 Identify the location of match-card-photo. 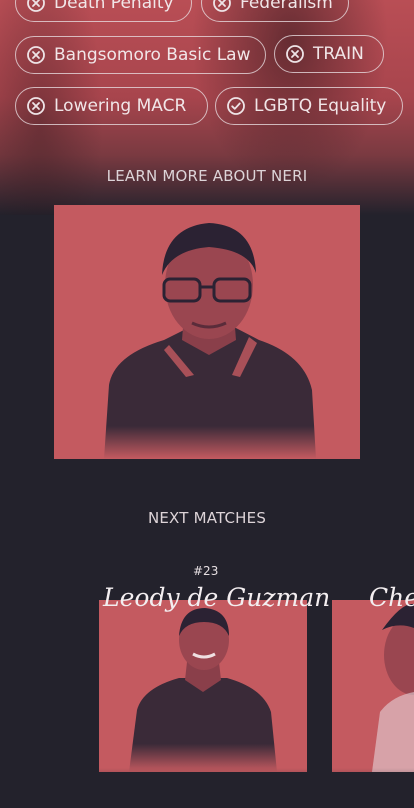
(203, 686).